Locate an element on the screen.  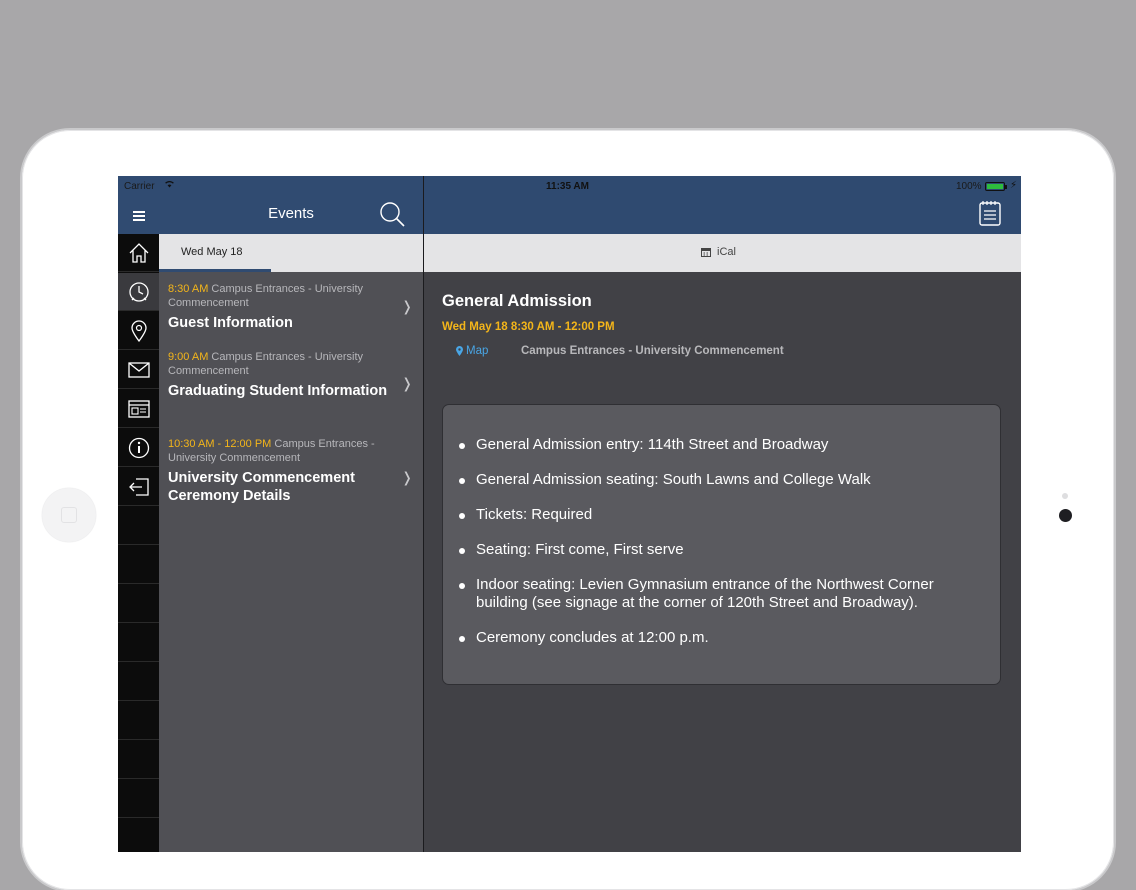
web-icon is located at coordinates (138, 408).